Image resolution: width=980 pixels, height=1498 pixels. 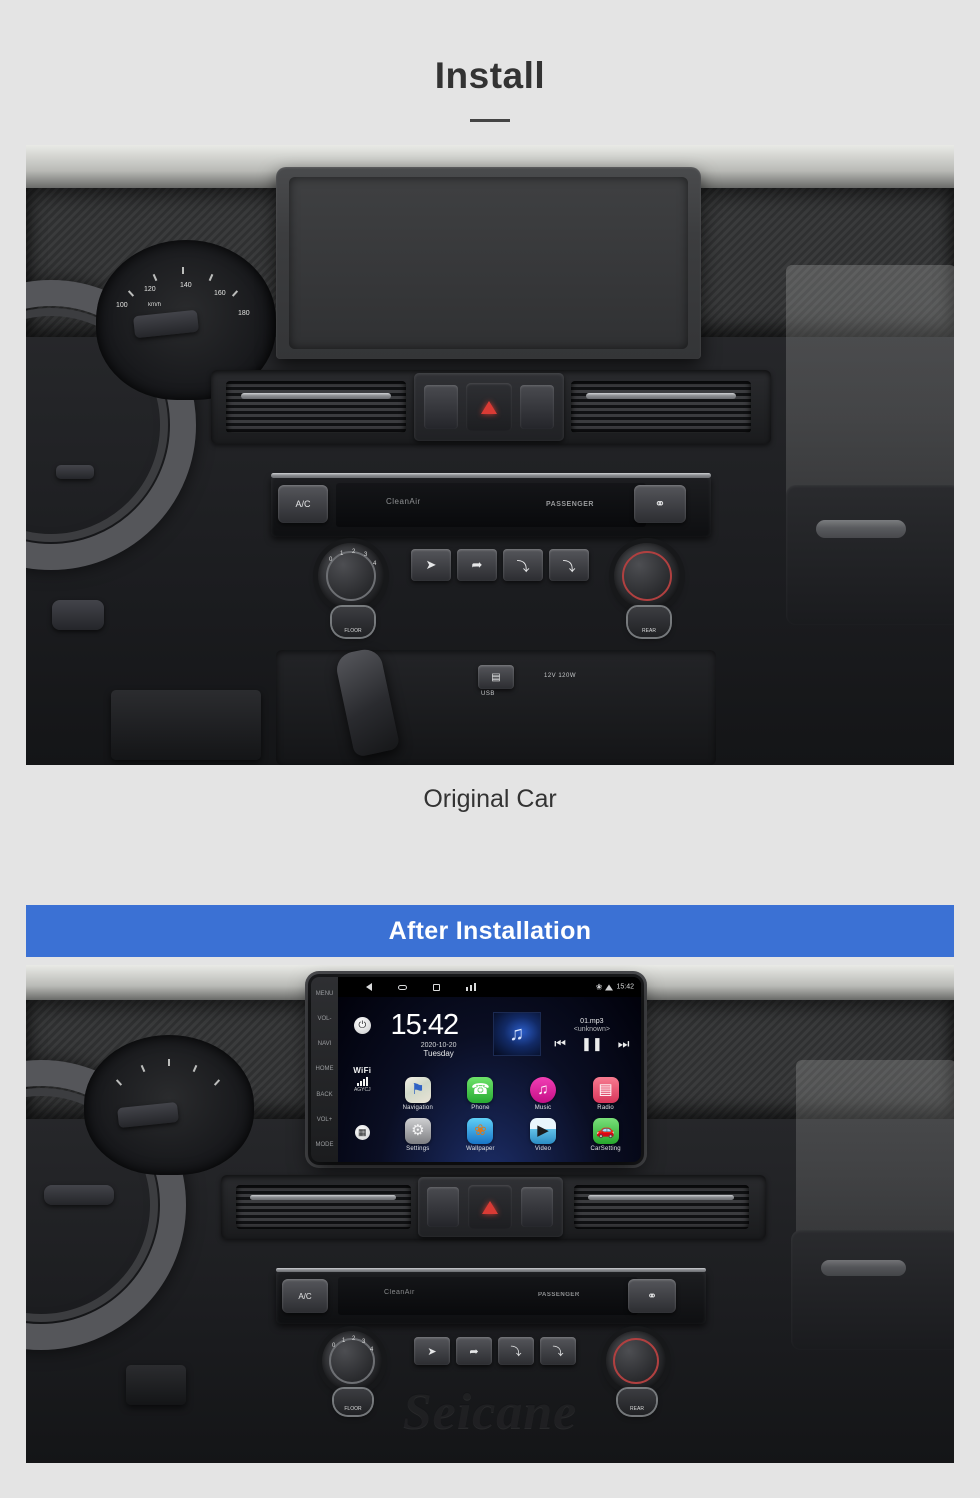 I want to click on navigation-keys, so click(x=421, y=987).